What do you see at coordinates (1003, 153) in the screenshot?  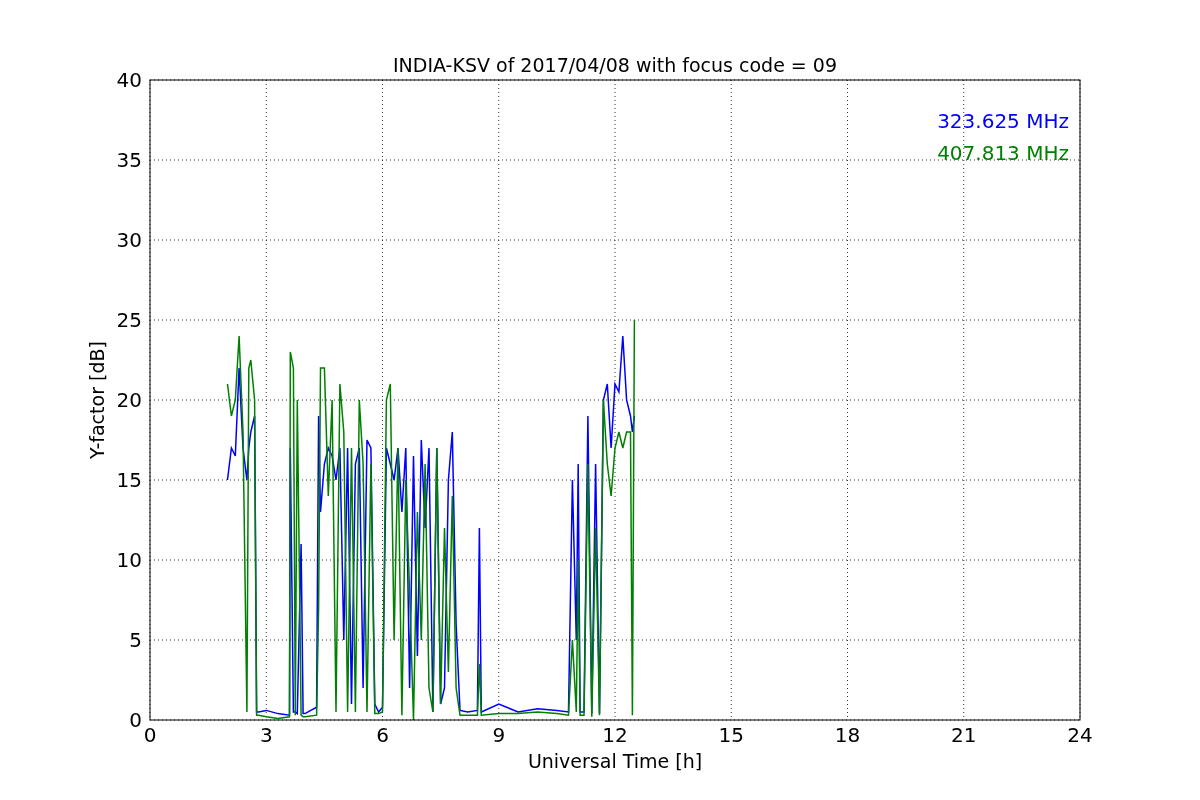 I see `legend-label: 407.813 MHz` at bounding box center [1003, 153].